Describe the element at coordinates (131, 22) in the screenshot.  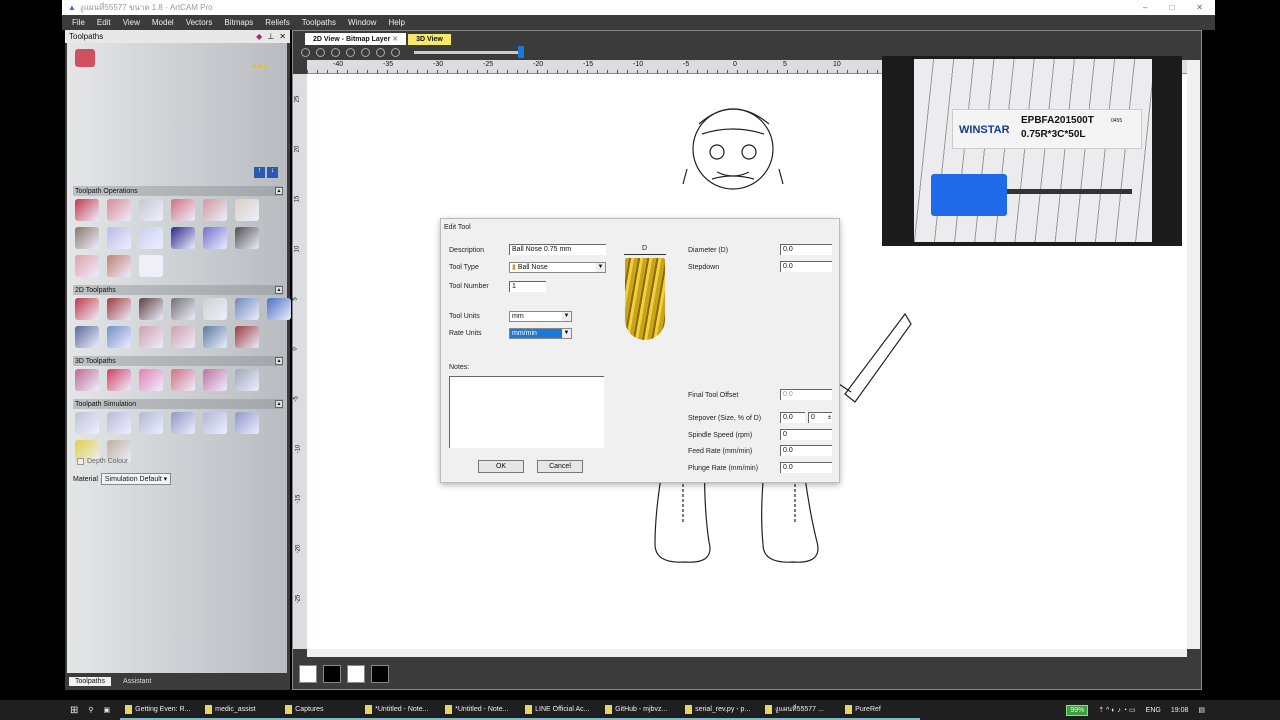
I see `menu-view: View` at that location.